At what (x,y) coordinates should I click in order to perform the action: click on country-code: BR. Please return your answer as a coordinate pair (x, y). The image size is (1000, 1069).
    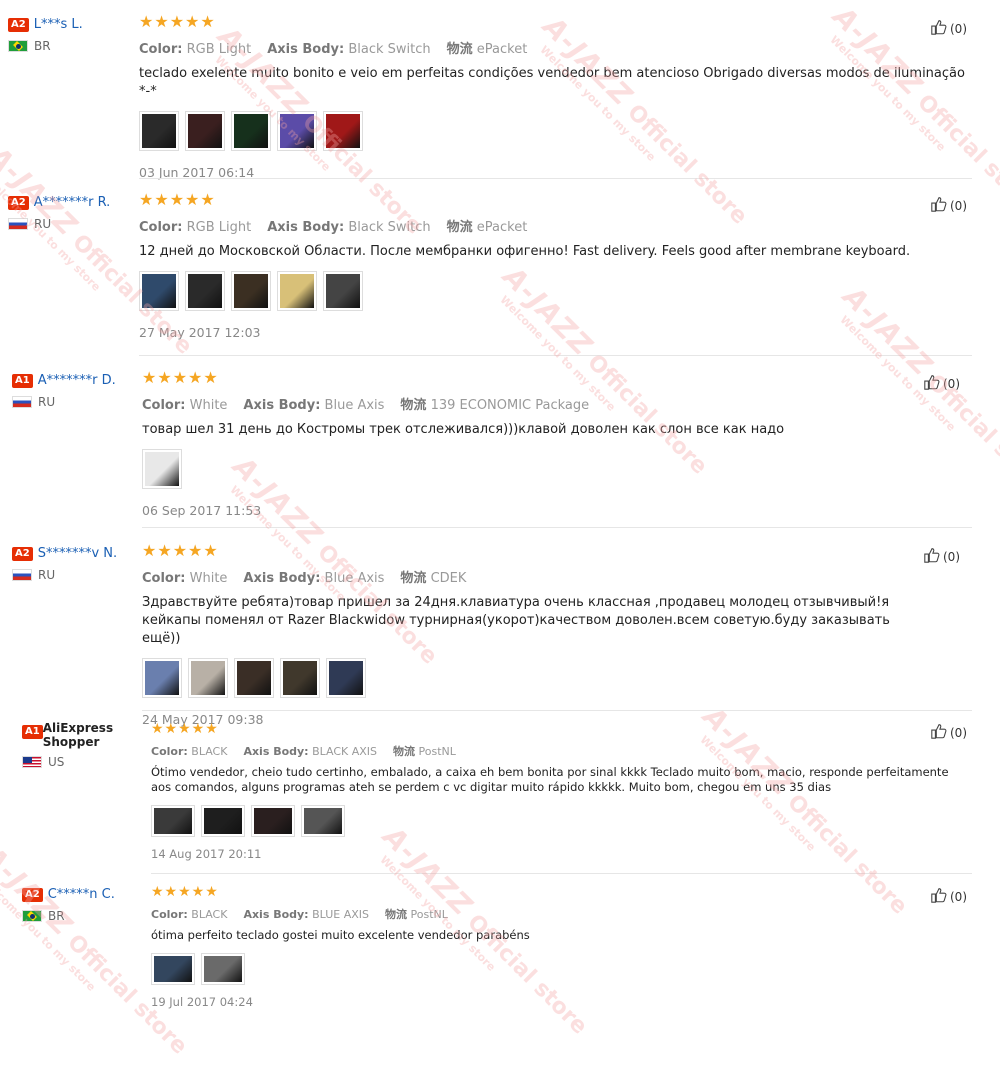
    Looking at the image, I should click on (56, 916).